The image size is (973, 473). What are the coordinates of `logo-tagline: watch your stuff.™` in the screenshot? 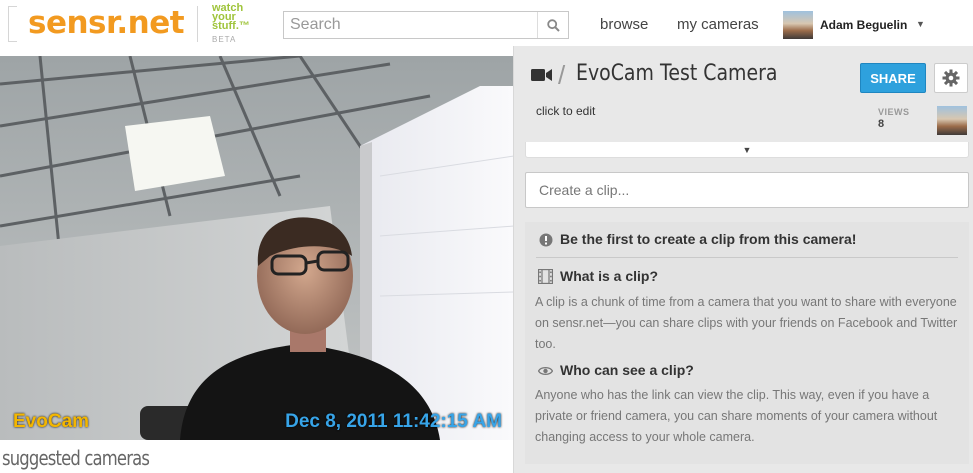 It's located at (231, 17).